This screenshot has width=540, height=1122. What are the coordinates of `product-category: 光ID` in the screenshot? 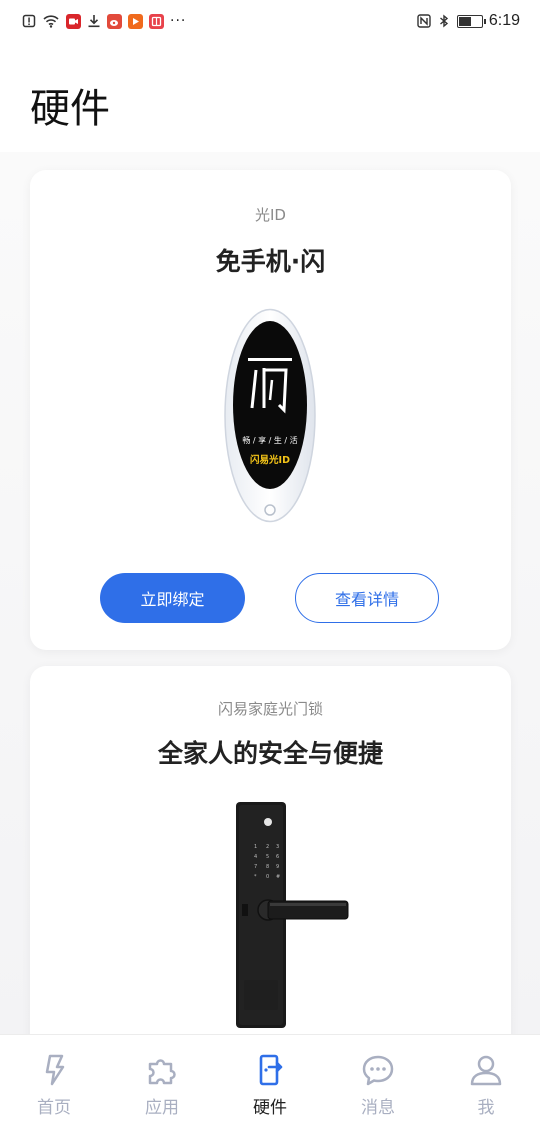 It's located at (270, 215).